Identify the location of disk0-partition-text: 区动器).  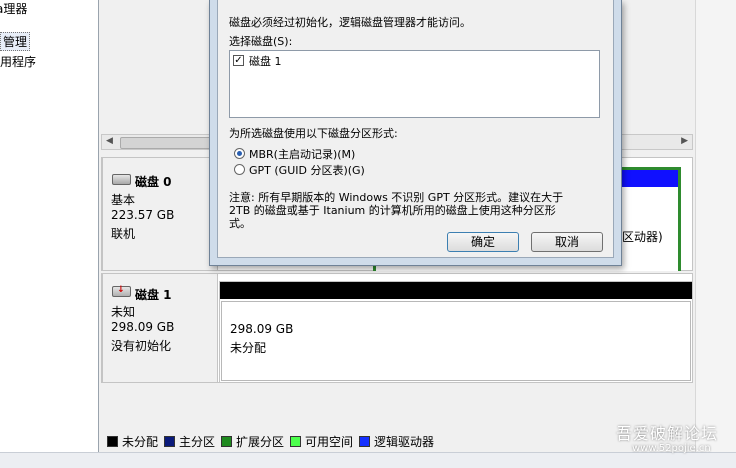
(642, 237).